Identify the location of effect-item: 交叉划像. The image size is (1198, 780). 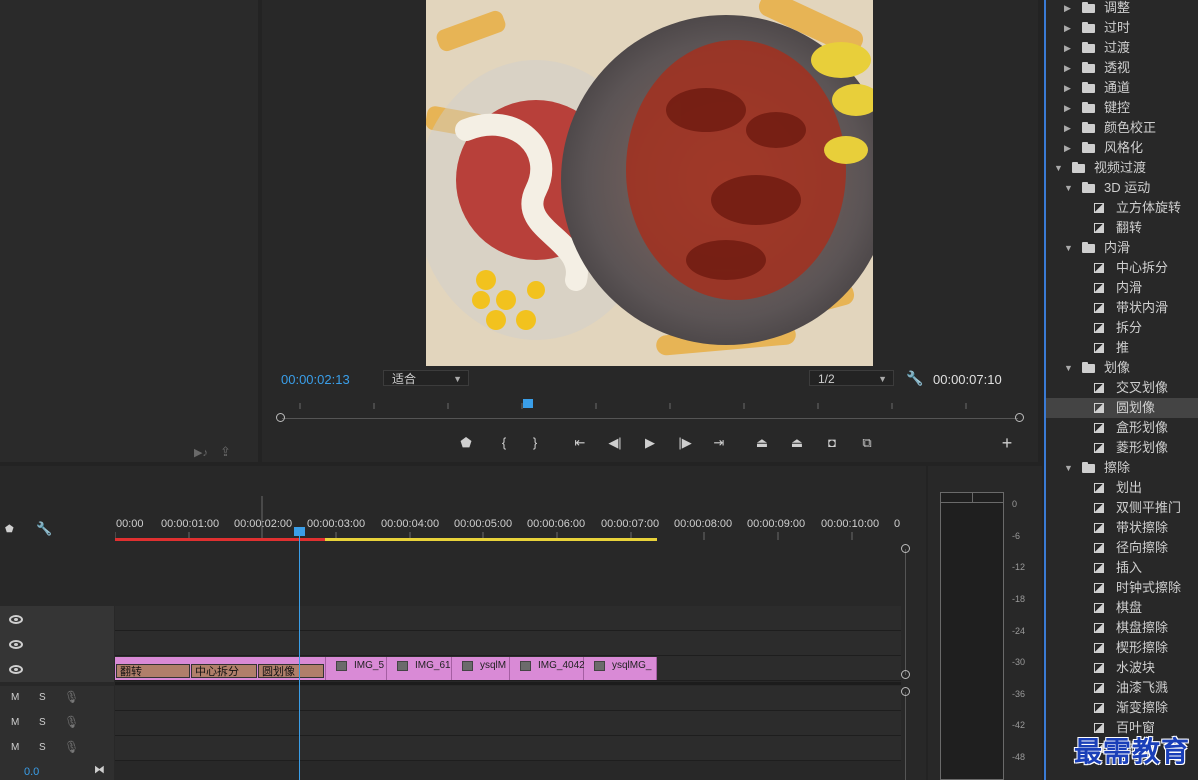
(1122, 388).